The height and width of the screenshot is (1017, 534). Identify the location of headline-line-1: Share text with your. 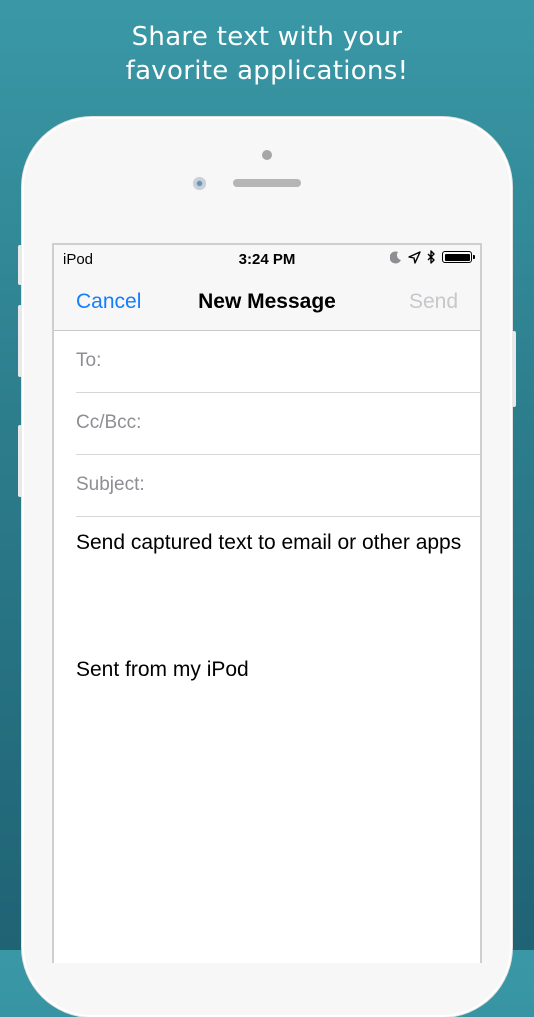
(267, 37).